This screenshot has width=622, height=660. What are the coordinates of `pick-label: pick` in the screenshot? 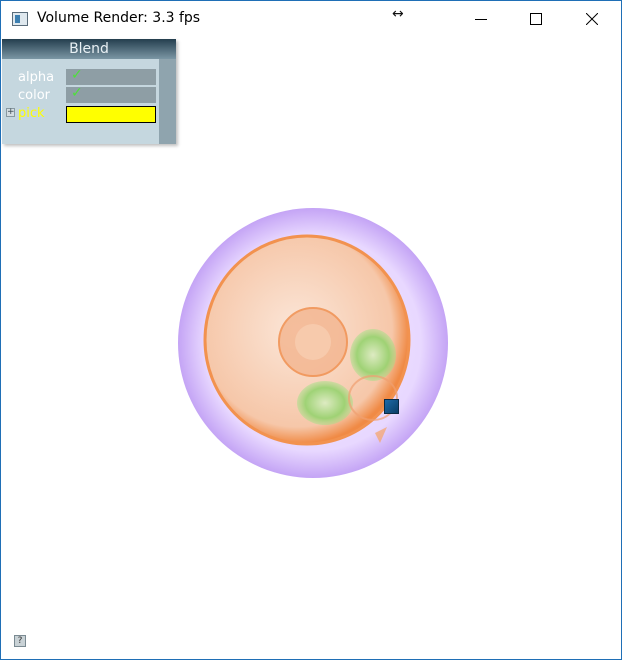 It's located at (31, 113).